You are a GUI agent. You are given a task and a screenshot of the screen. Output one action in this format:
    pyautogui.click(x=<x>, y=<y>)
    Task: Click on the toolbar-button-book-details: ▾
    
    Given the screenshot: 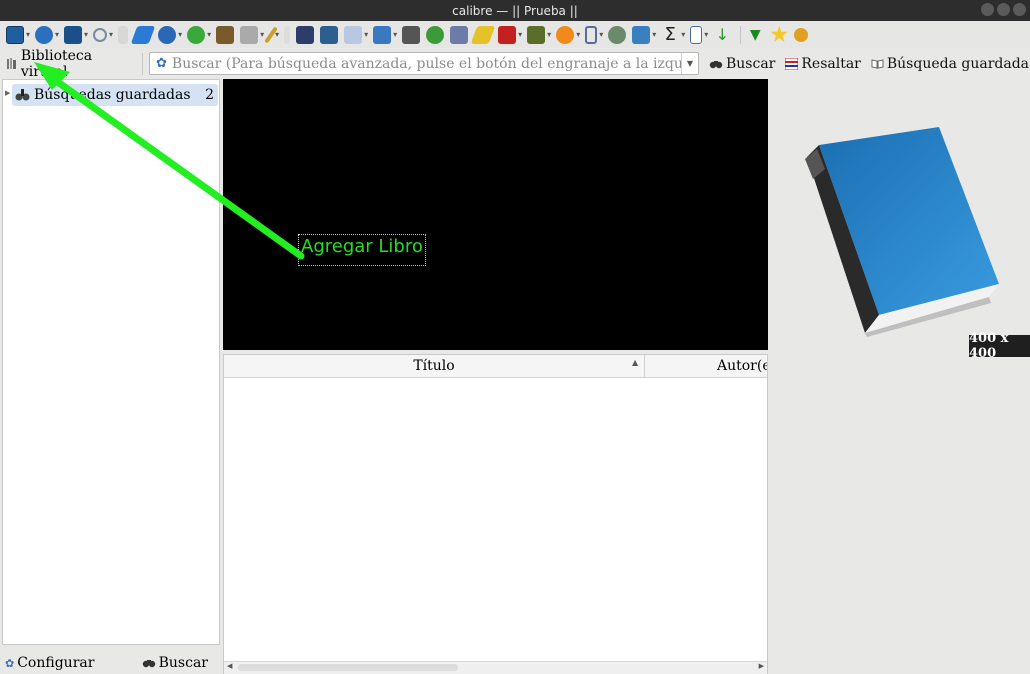 What is the action you would take?
    pyautogui.click(x=386, y=35)
    